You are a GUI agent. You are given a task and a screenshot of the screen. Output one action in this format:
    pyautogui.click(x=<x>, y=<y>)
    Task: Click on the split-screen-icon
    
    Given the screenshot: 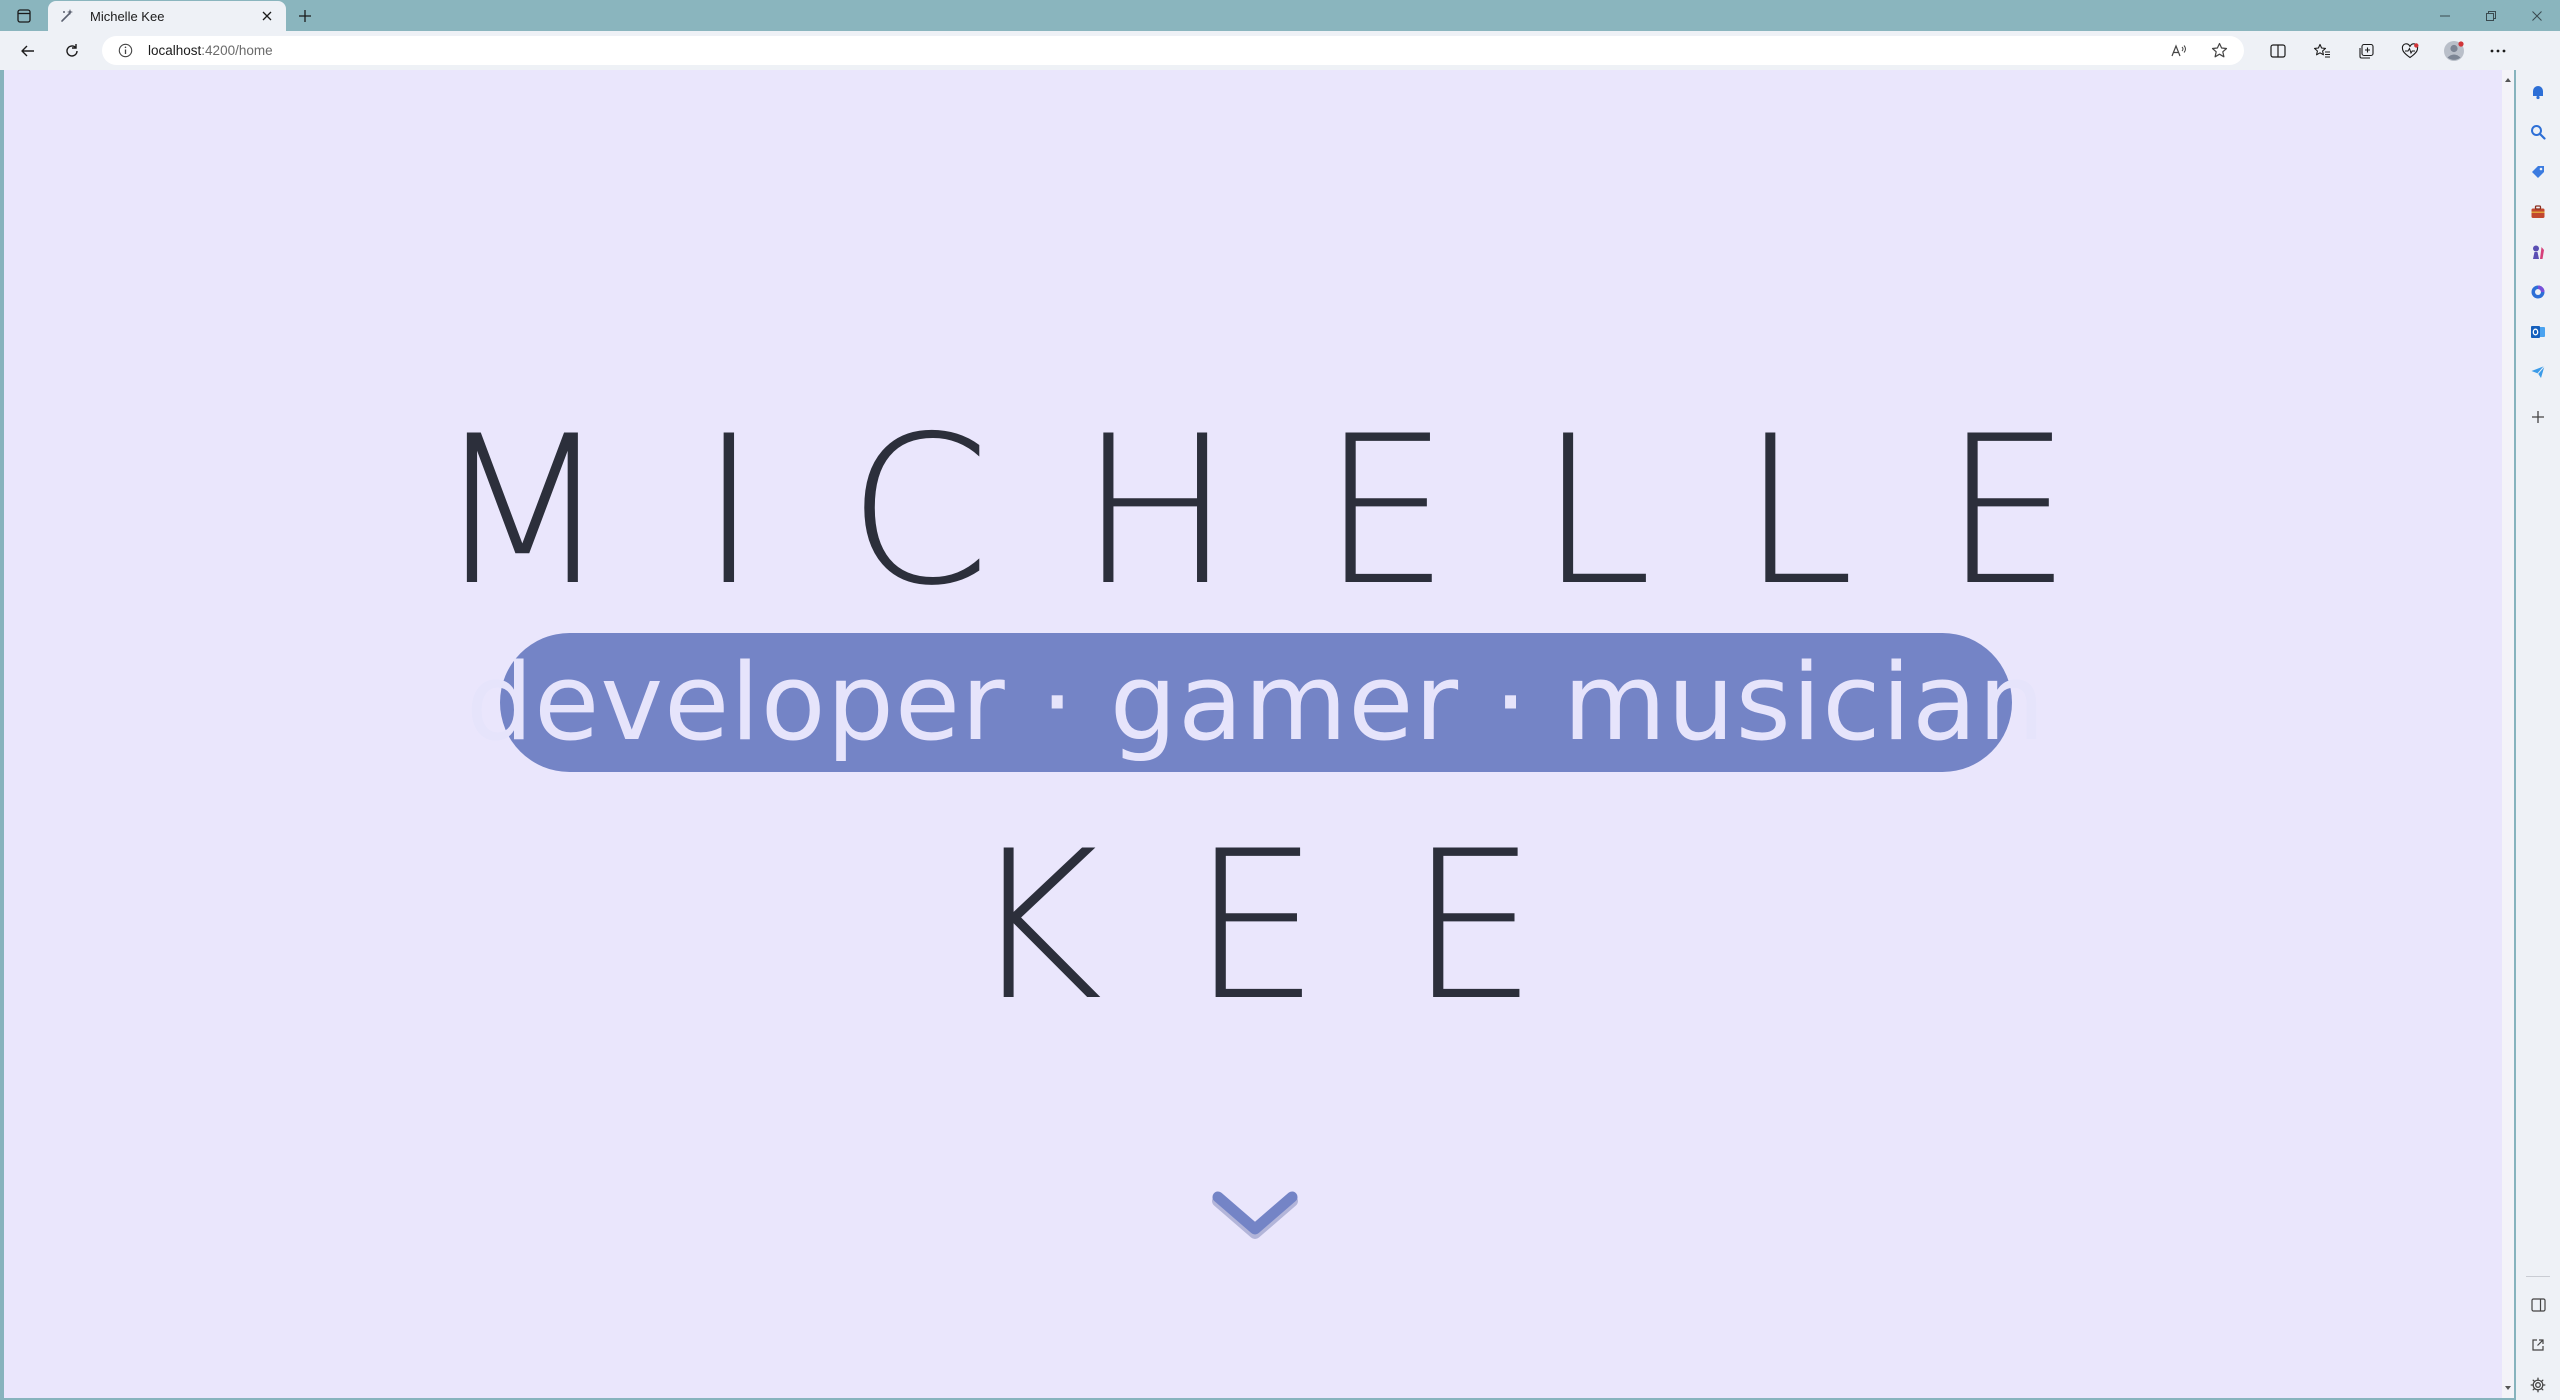 What is the action you would take?
    pyautogui.click(x=2278, y=51)
    